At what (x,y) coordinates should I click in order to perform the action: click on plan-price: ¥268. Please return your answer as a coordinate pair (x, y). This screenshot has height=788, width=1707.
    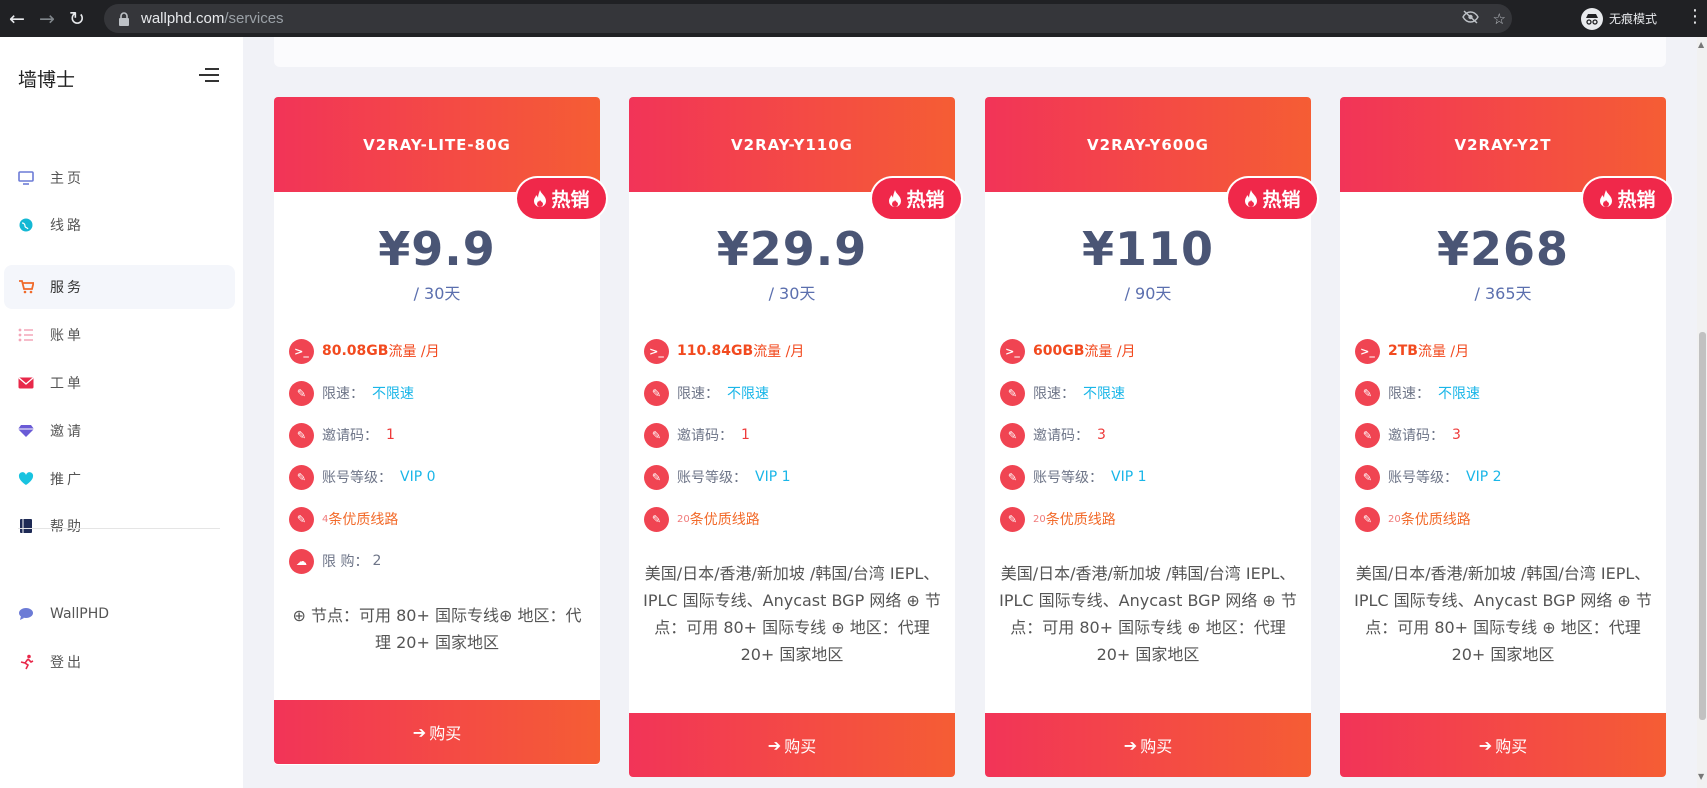
    Looking at the image, I should click on (1503, 249).